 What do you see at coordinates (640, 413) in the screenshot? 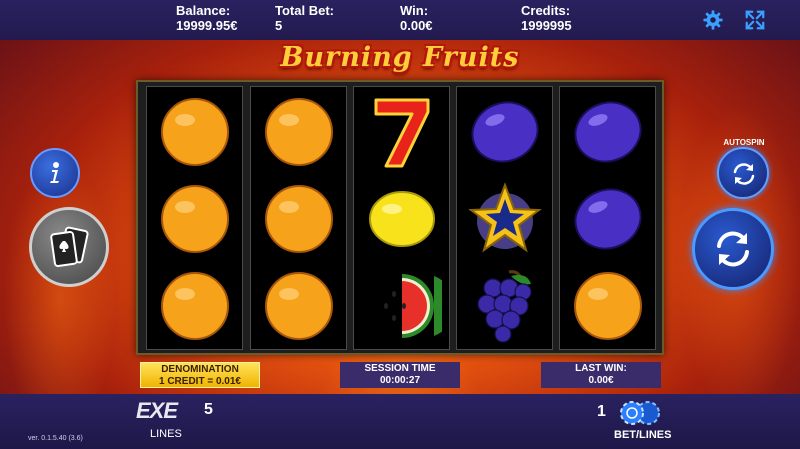
I see `chips-icon` at bounding box center [640, 413].